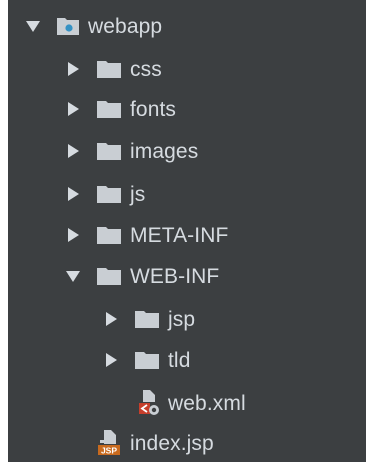  I want to click on tree-item-tld: tld, so click(145, 360).